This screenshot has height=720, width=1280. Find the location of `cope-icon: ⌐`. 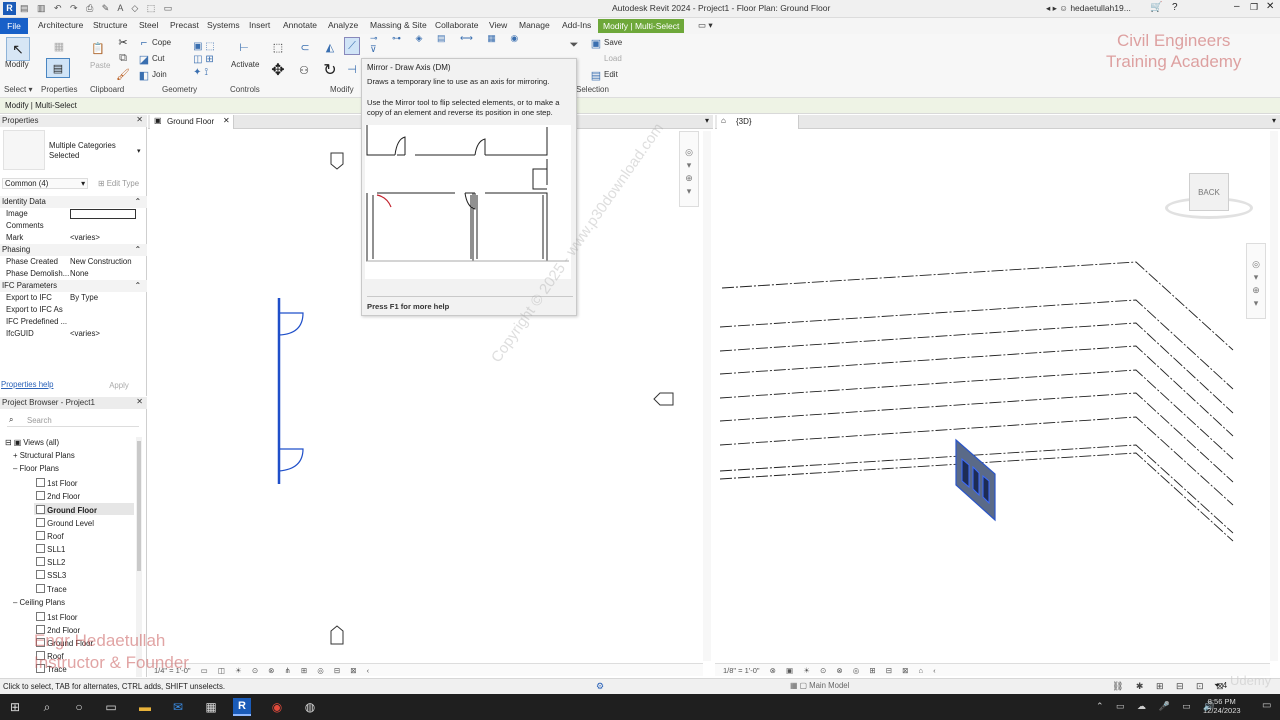

cope-icon: ⌐ is located at coordinates (144, 43).